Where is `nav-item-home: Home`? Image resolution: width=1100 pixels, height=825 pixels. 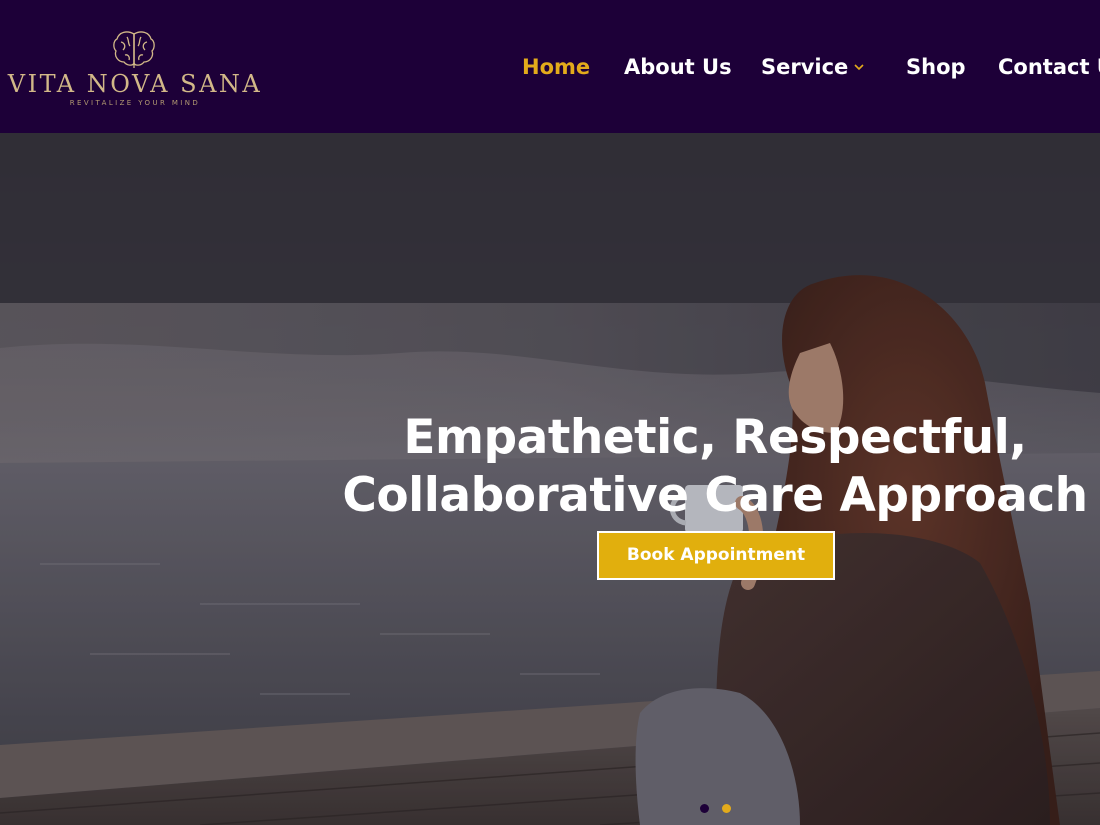
nav-item-home: Home is located at coordinates (556, 68).